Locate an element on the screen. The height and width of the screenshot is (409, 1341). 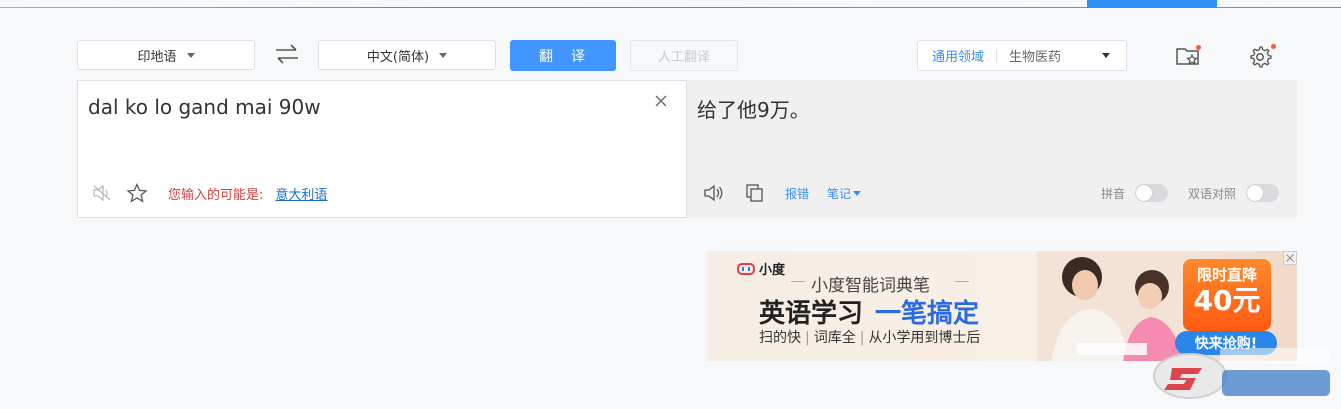
active-tab-indicator is located at coordinates (1152, 4).